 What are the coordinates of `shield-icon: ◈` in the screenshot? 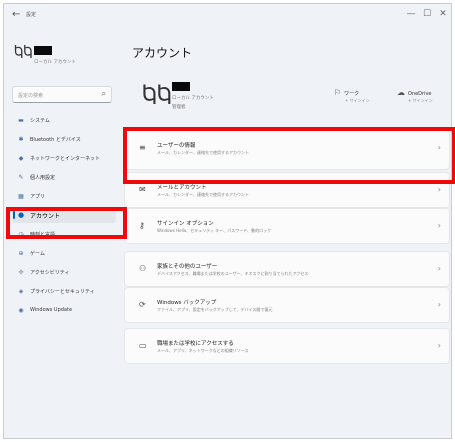 It's located at (21, 291).